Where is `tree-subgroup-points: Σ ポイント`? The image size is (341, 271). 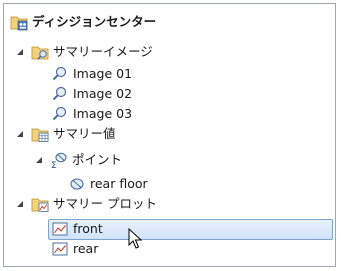 tree-subgroup-points: Σ ポイント is located at coordinates (86, 160).